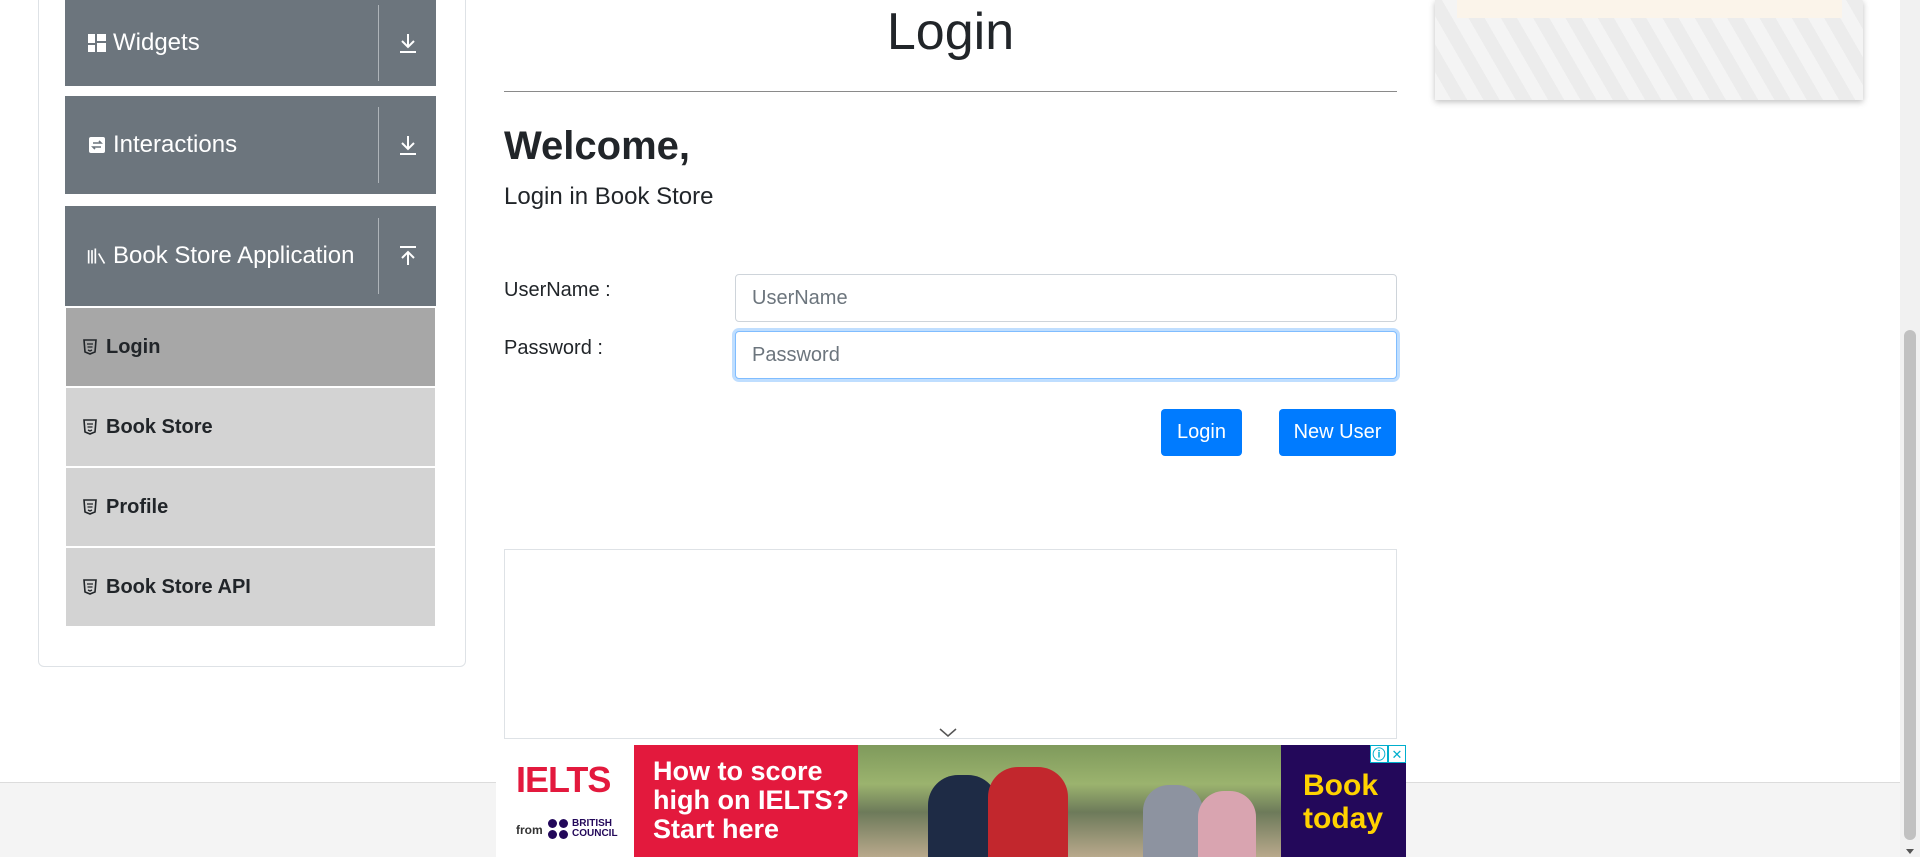 The width and height of the screenshot is (1920, 861). I want to click on welcome-heading: Welcome,, so click(597, 146).